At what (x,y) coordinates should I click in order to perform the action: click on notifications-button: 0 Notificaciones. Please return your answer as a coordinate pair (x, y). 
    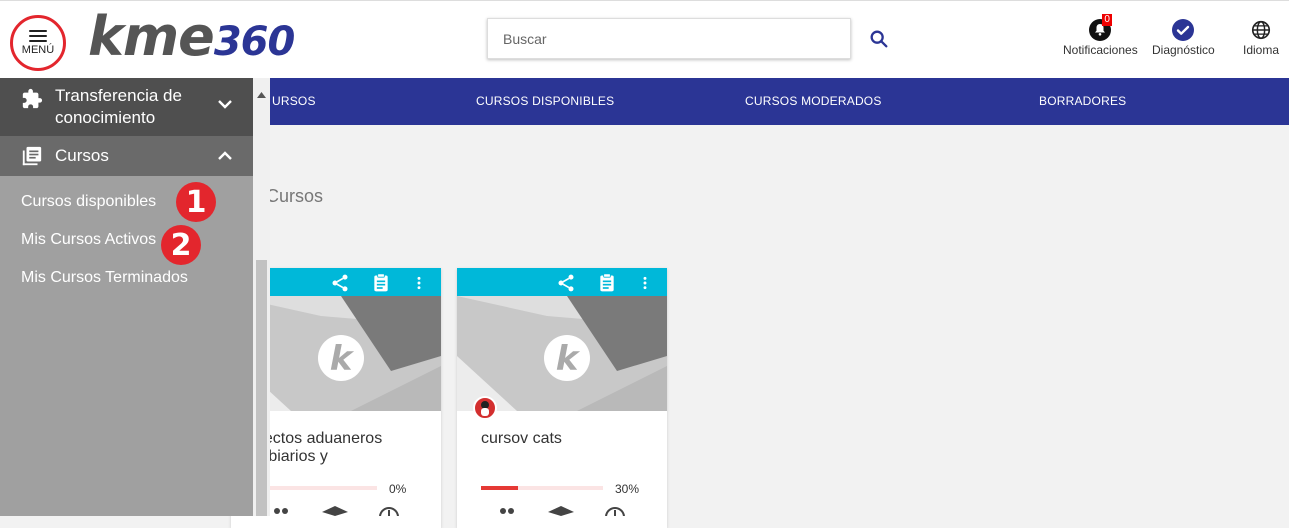
    Looking at the image, I should click on (1100, 35).